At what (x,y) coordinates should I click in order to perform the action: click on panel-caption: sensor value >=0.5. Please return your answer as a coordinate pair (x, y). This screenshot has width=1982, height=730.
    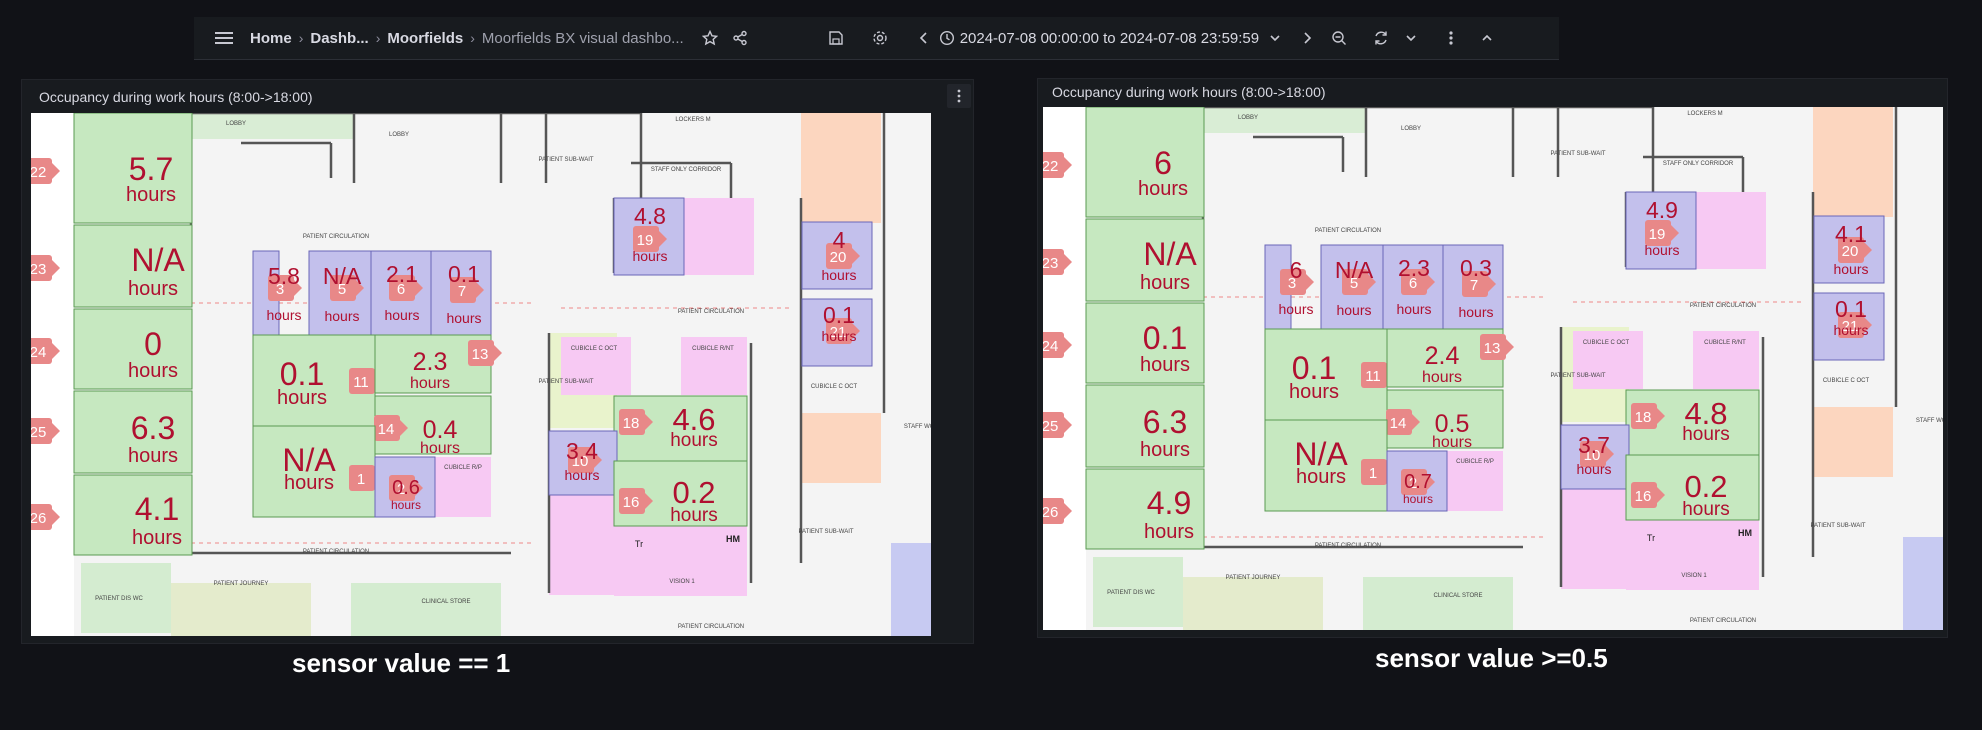
    Looking at the image, I should click on (1491, 658).